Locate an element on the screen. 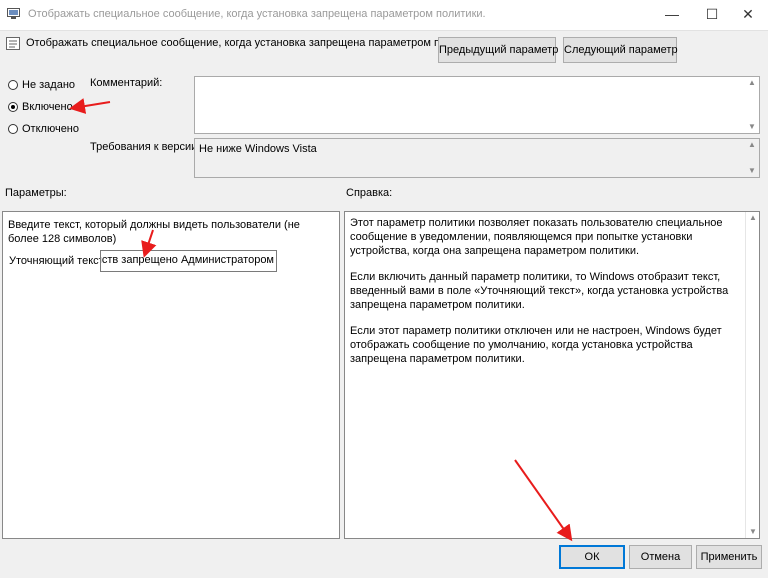 This screenshot has height=578, width=768. custom-text-value: тройств запрещено Администратором is located at coordinates (187, 260).